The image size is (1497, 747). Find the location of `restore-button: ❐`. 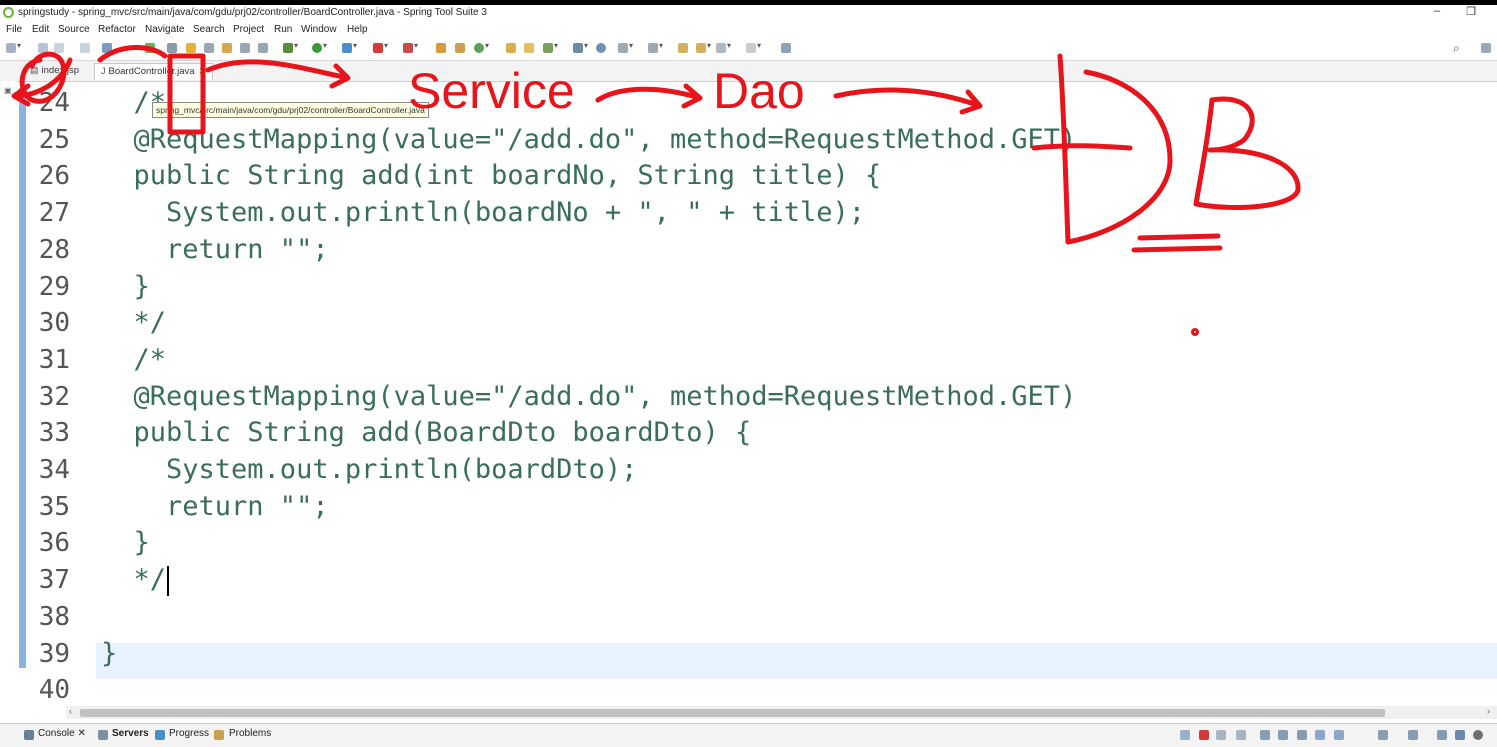

restore-button: ❐ is located at coordinates (1471, 13).